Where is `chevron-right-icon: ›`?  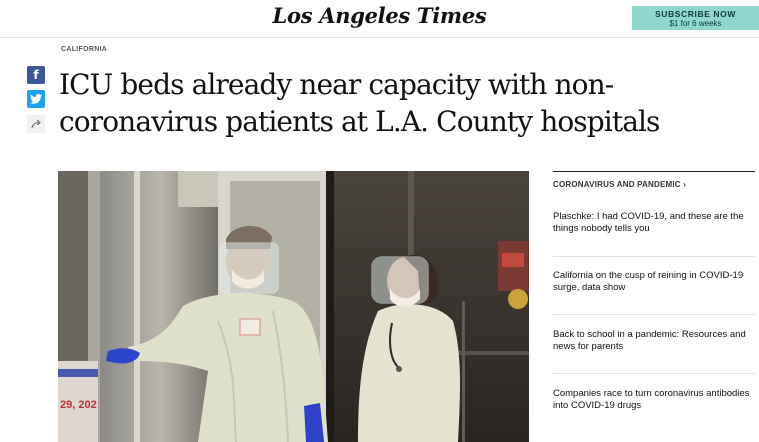
chevron-right-icon: › is located at coordinates (685, 184).